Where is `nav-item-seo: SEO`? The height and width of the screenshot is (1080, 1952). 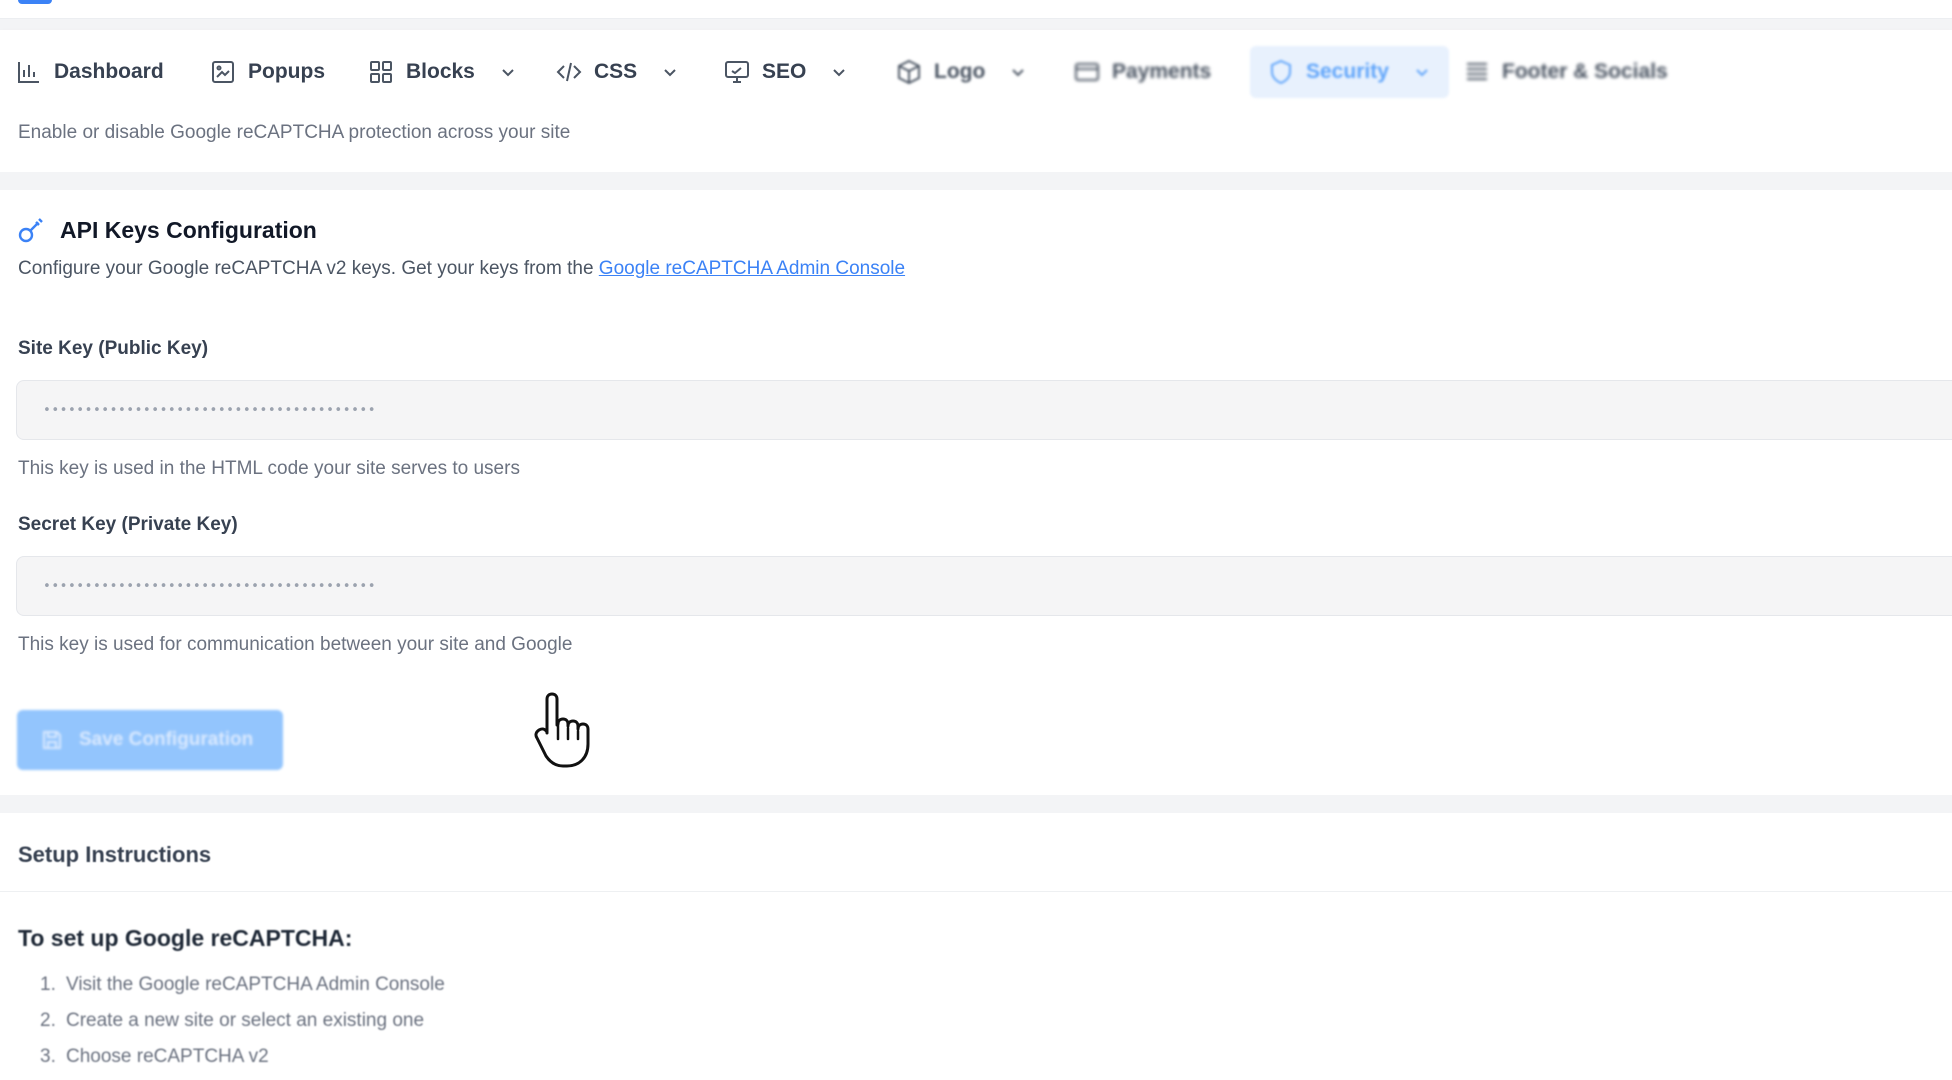 nav-item-seo: SEO is located at coordinates (786, 72).